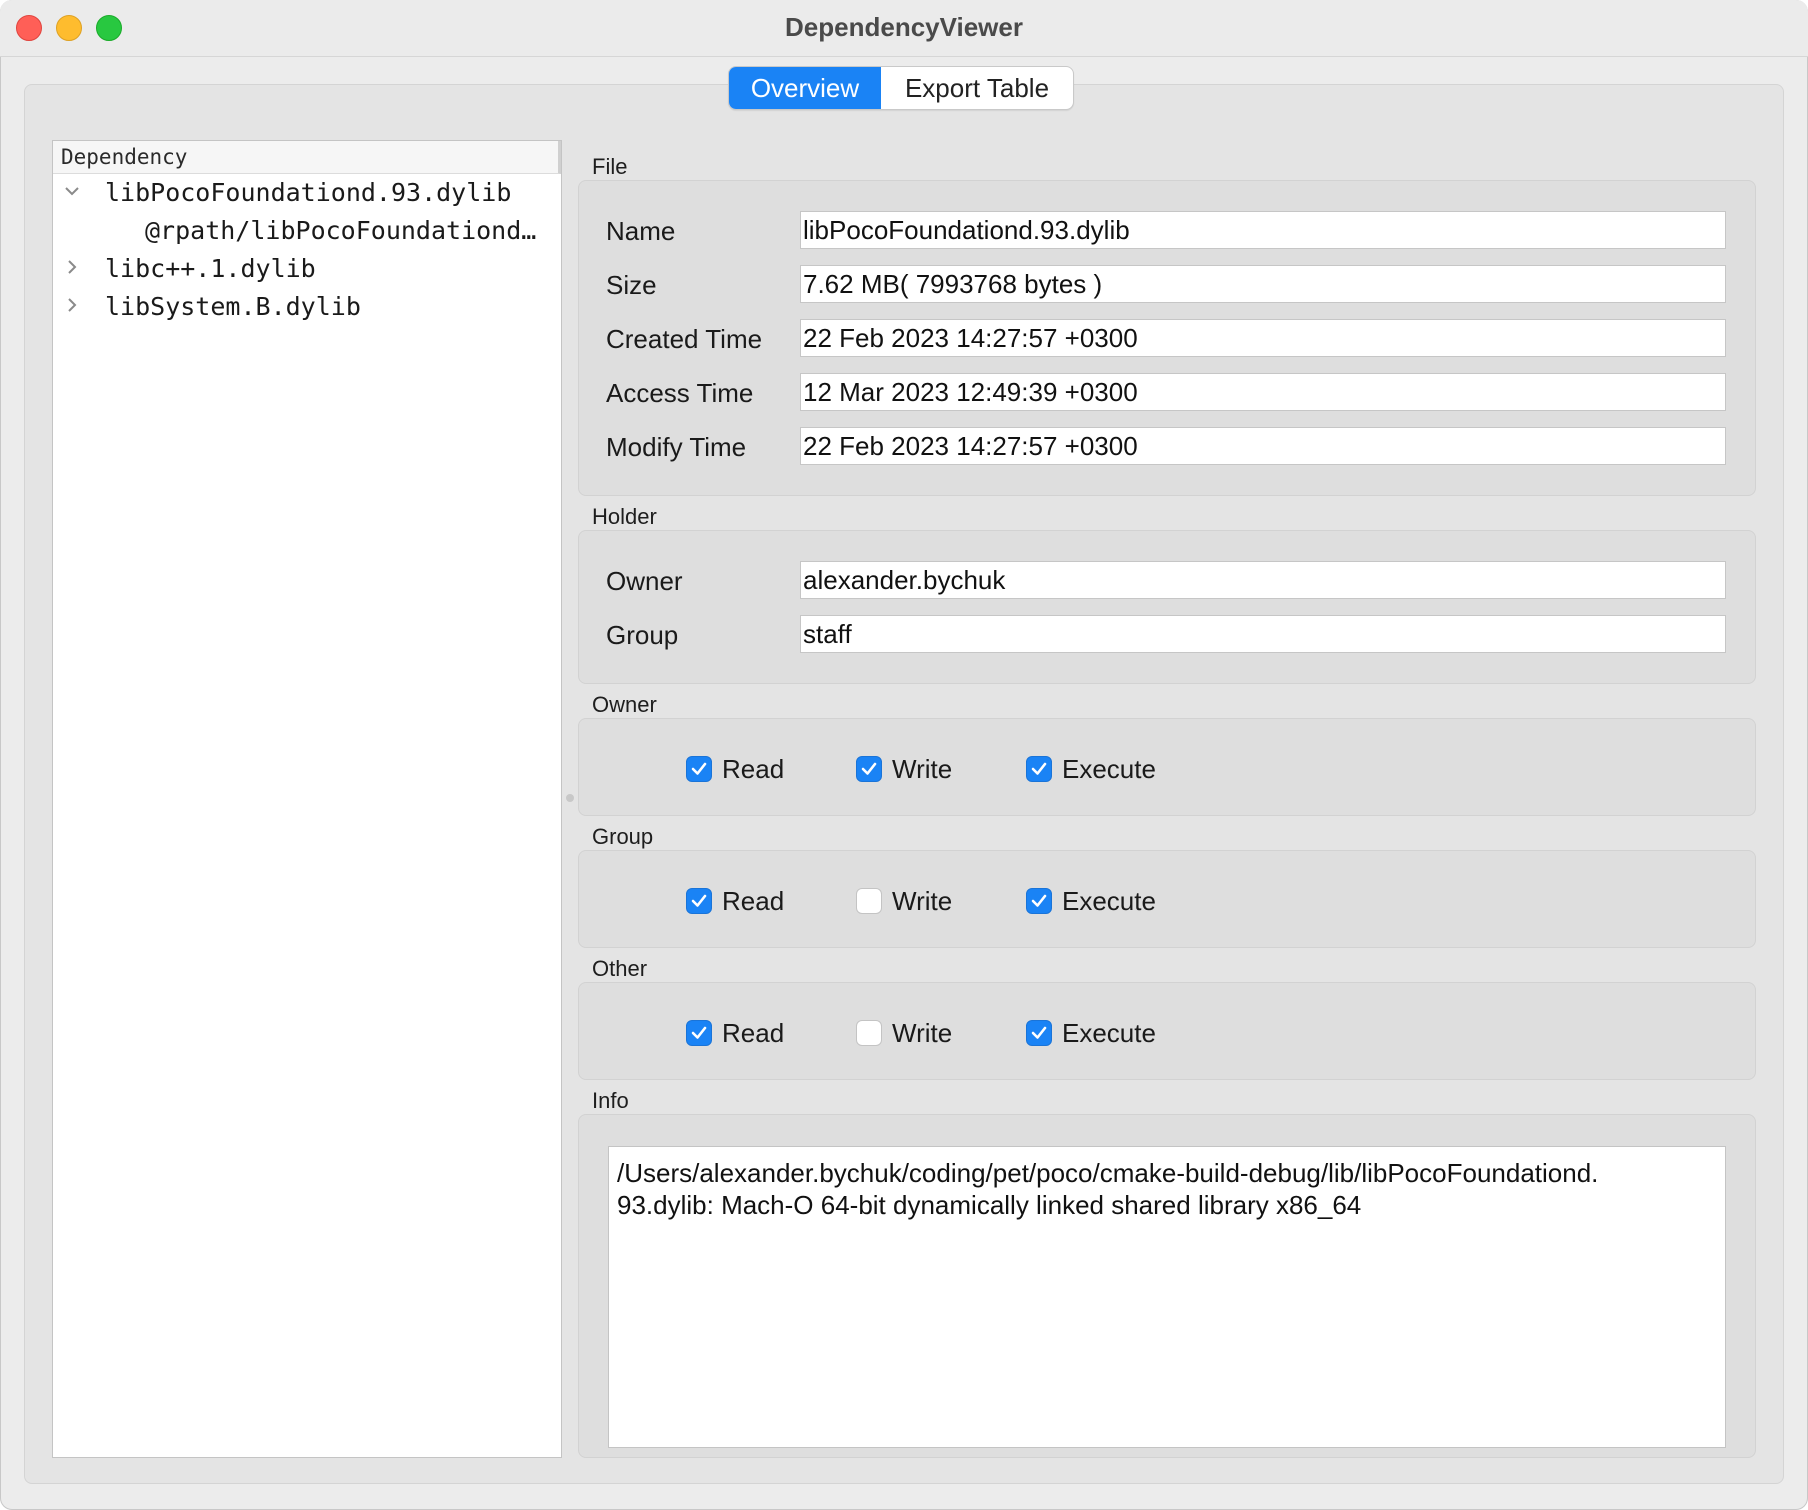  I want to click on size-label: Size, so click(631, 285).